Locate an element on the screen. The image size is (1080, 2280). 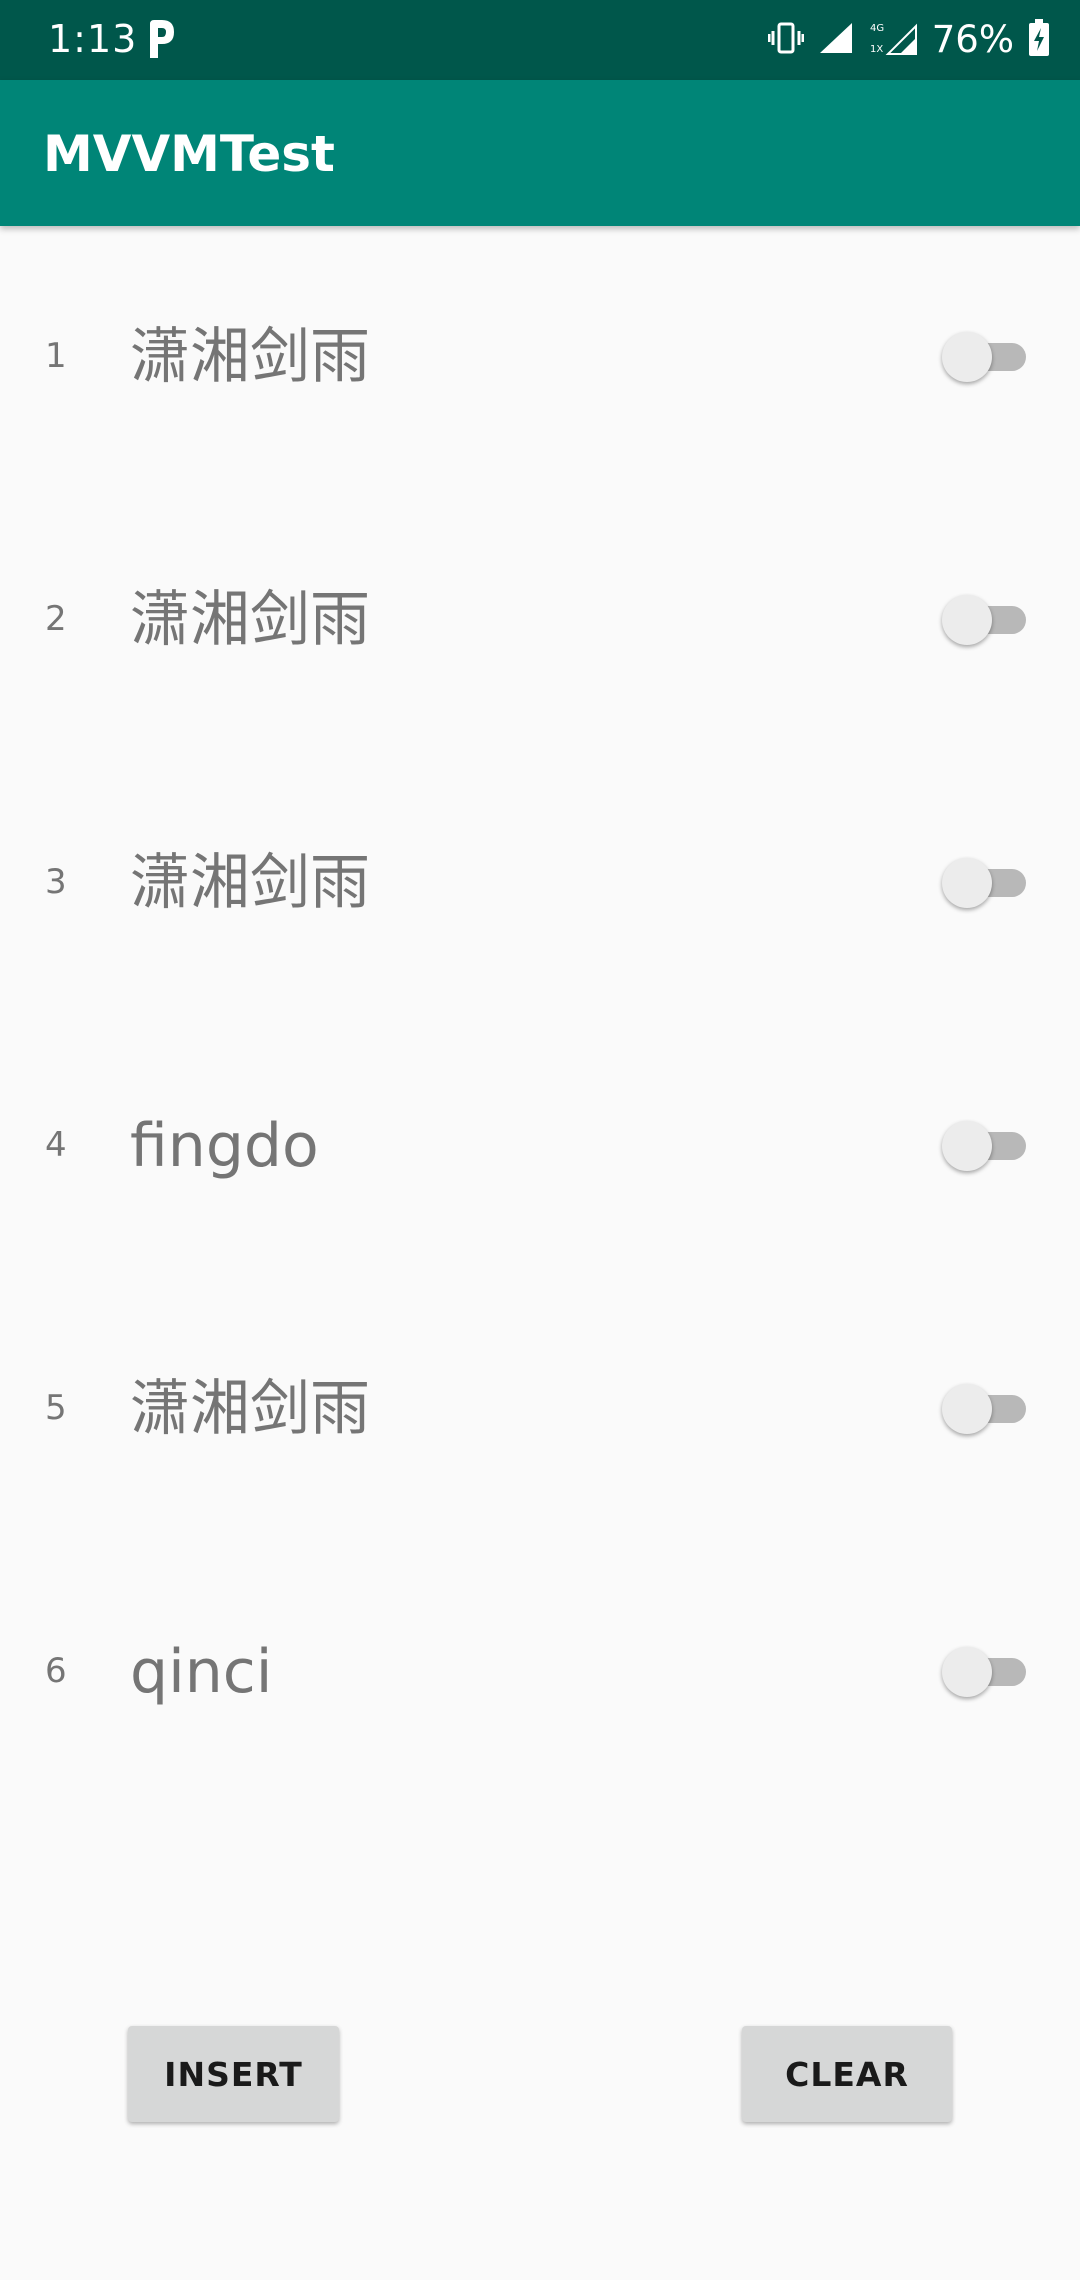
item-index: 6 is located at coordinates (56, 1671).